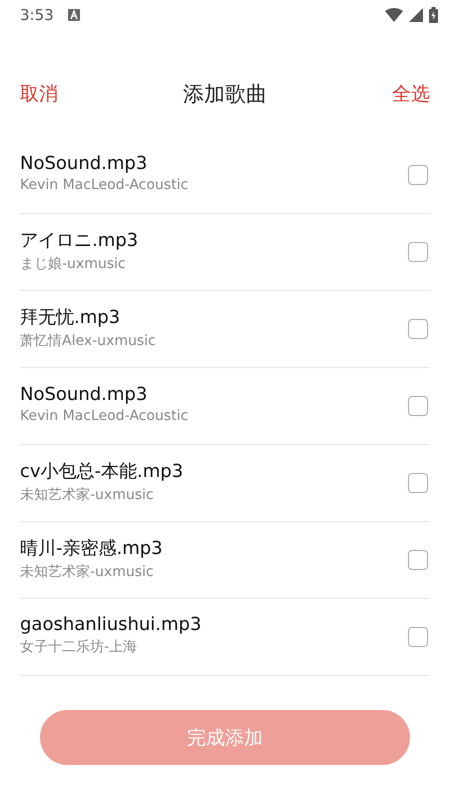 The image size is (450, 800). I want to click on signal-icon, so click(416, 15).